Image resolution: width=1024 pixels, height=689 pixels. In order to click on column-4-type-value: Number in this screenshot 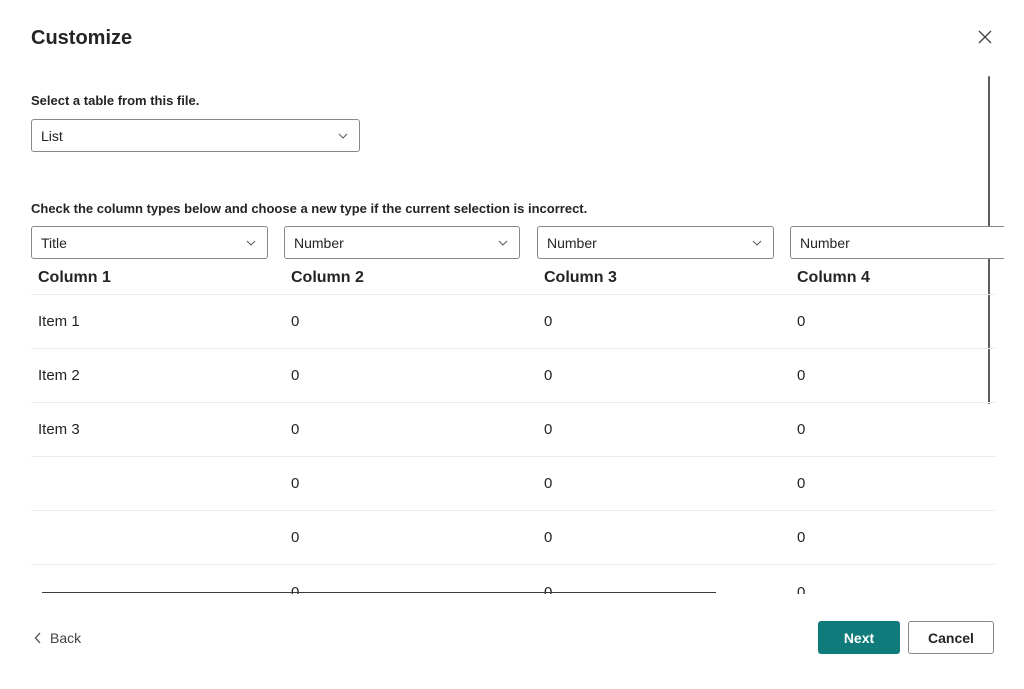, I will do `click(825, 242)`.